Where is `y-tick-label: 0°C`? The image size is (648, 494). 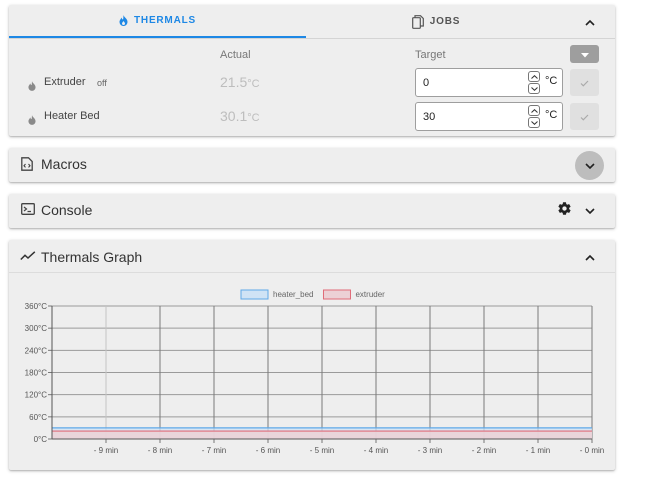
y-tick-label: 0°C is located at coordinates (41, 439).